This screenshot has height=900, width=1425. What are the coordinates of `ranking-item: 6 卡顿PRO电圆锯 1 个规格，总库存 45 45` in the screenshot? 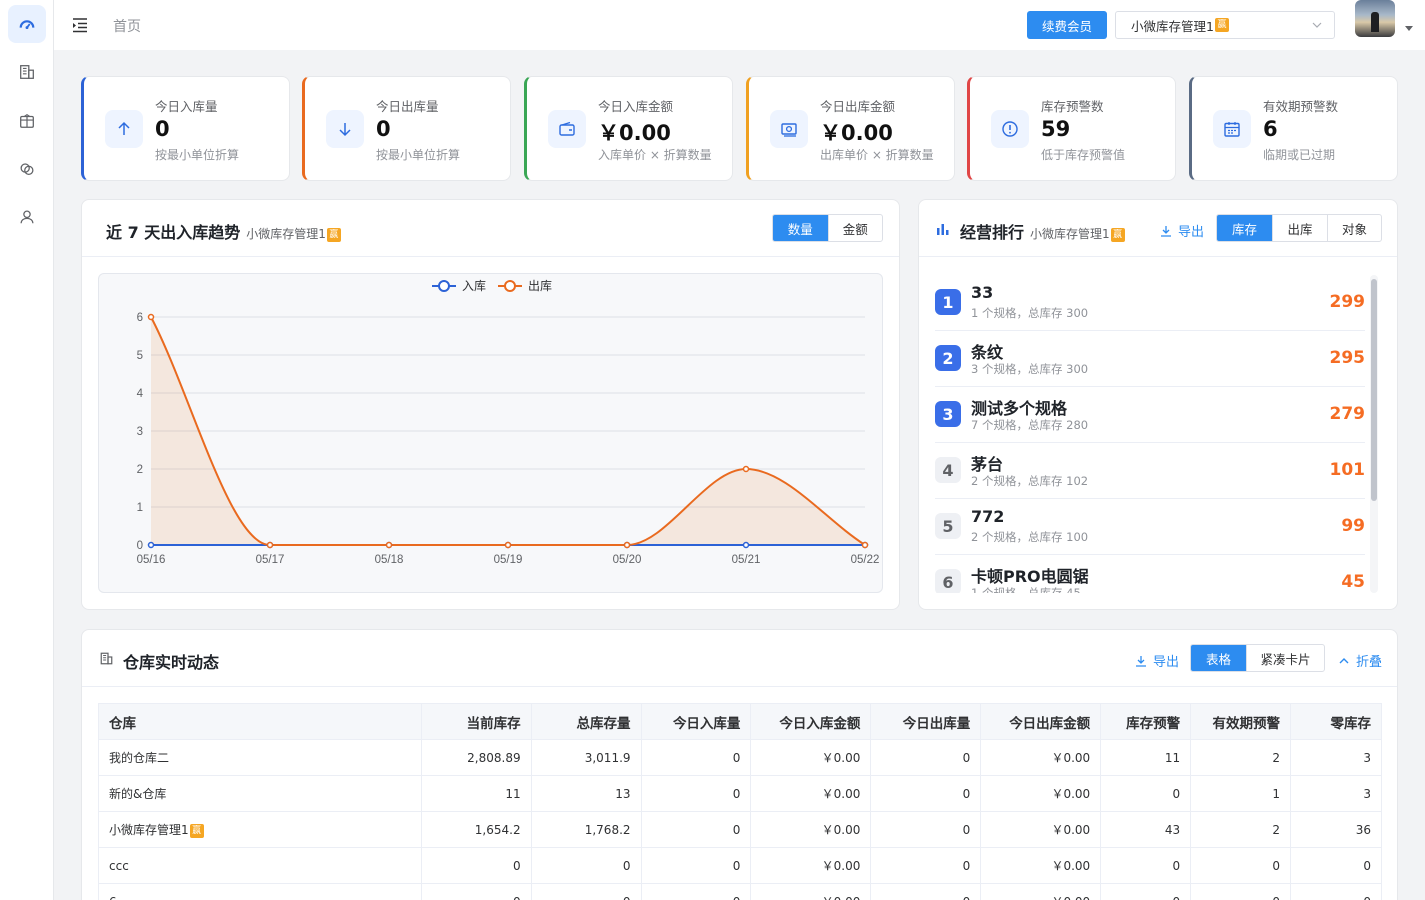 It's located at (1150, 574).